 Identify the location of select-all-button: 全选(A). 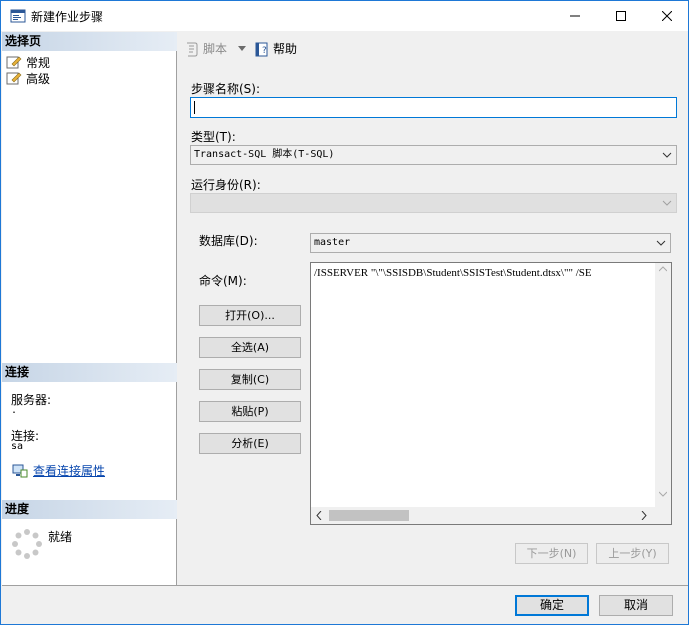
(250, 347).